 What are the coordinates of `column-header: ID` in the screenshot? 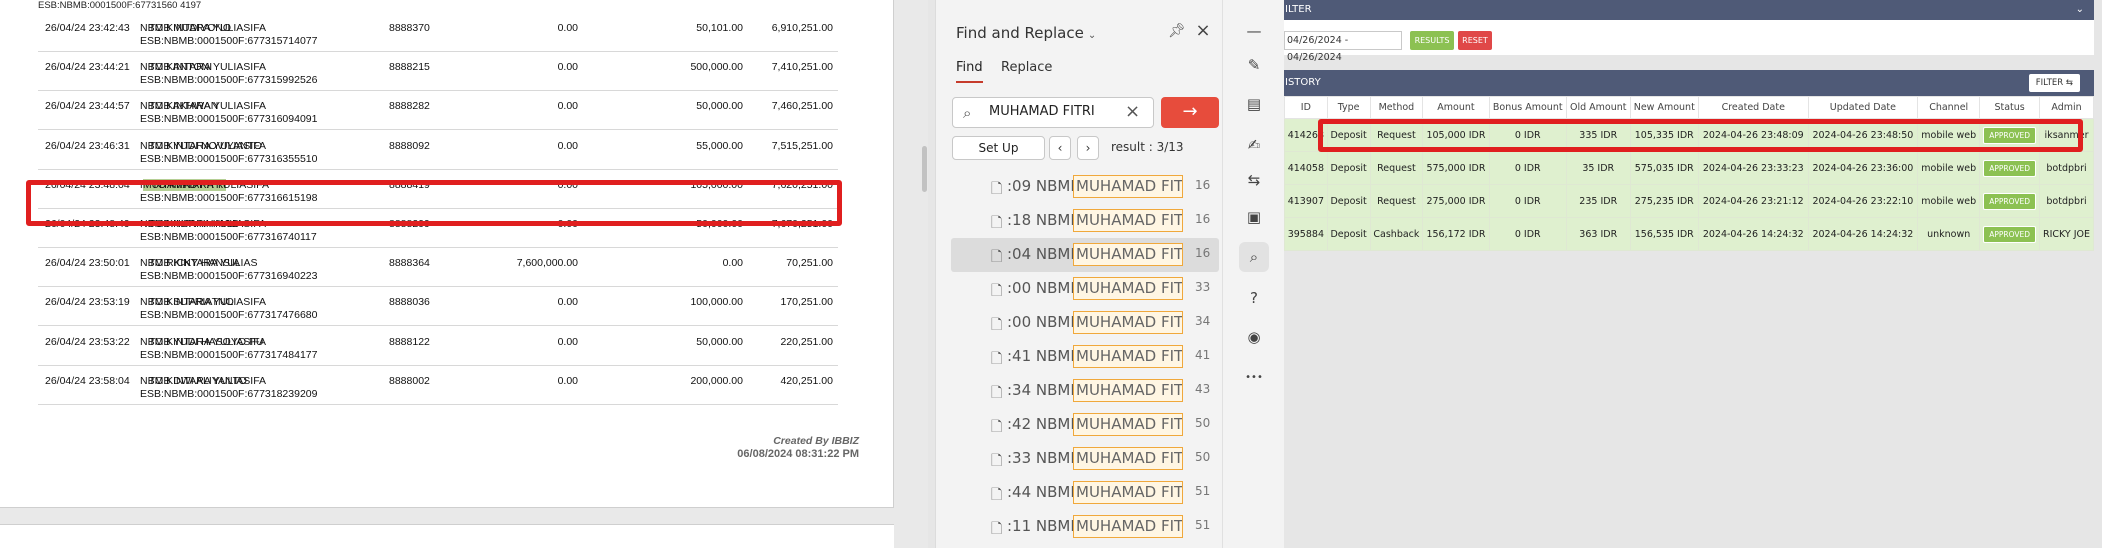 It's located at (1306, 107).